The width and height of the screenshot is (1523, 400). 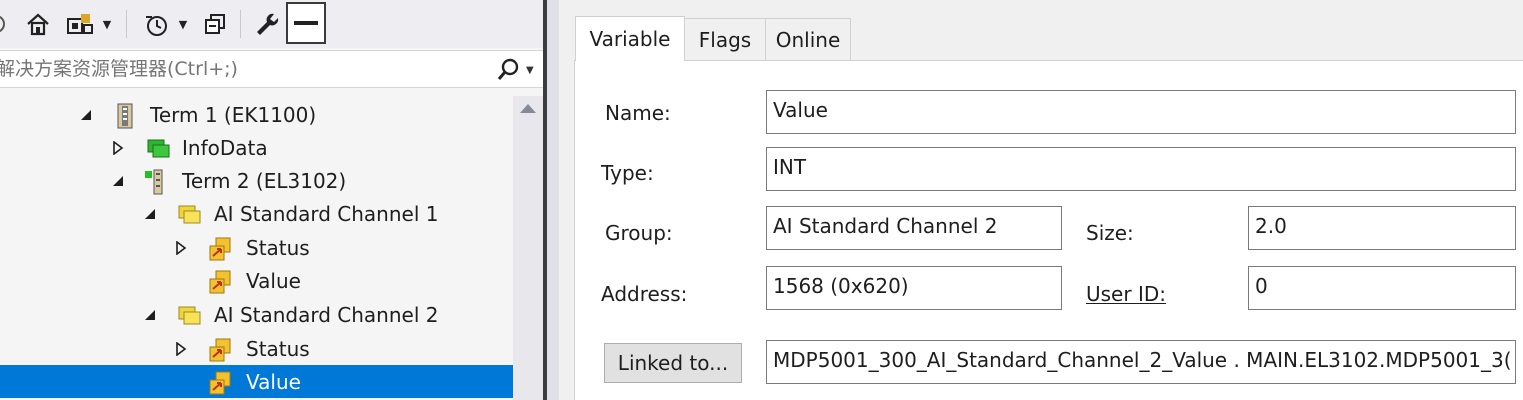 I want to click on sync-icon, so click(x=5, y=24).